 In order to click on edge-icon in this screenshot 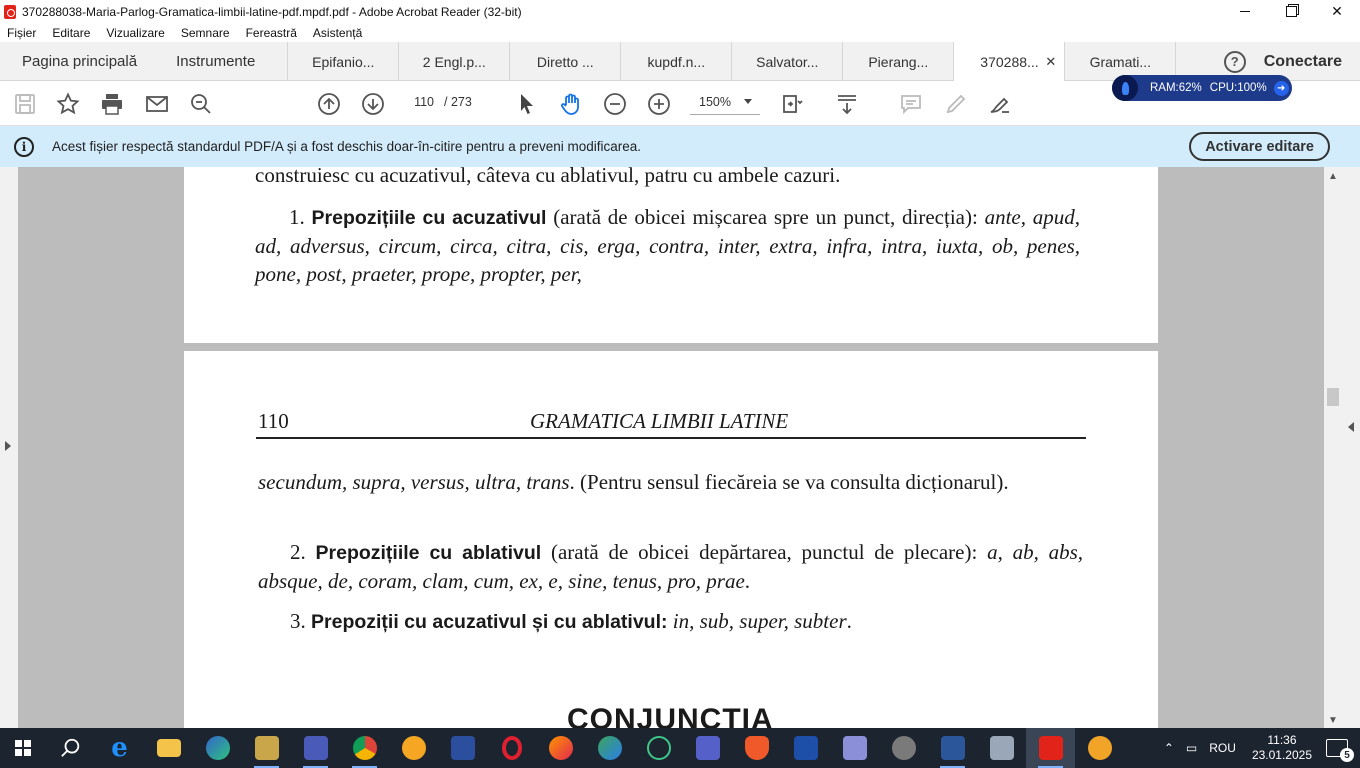, I will do `click(217, 748)`.